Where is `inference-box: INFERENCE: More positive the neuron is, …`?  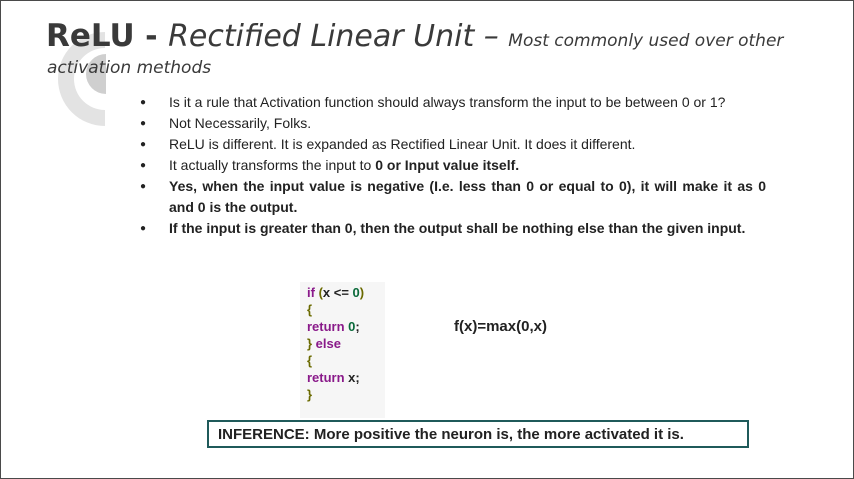
inference-box: INFERENCE: More positive the neuron is, … is located at coordinates (478, 434).